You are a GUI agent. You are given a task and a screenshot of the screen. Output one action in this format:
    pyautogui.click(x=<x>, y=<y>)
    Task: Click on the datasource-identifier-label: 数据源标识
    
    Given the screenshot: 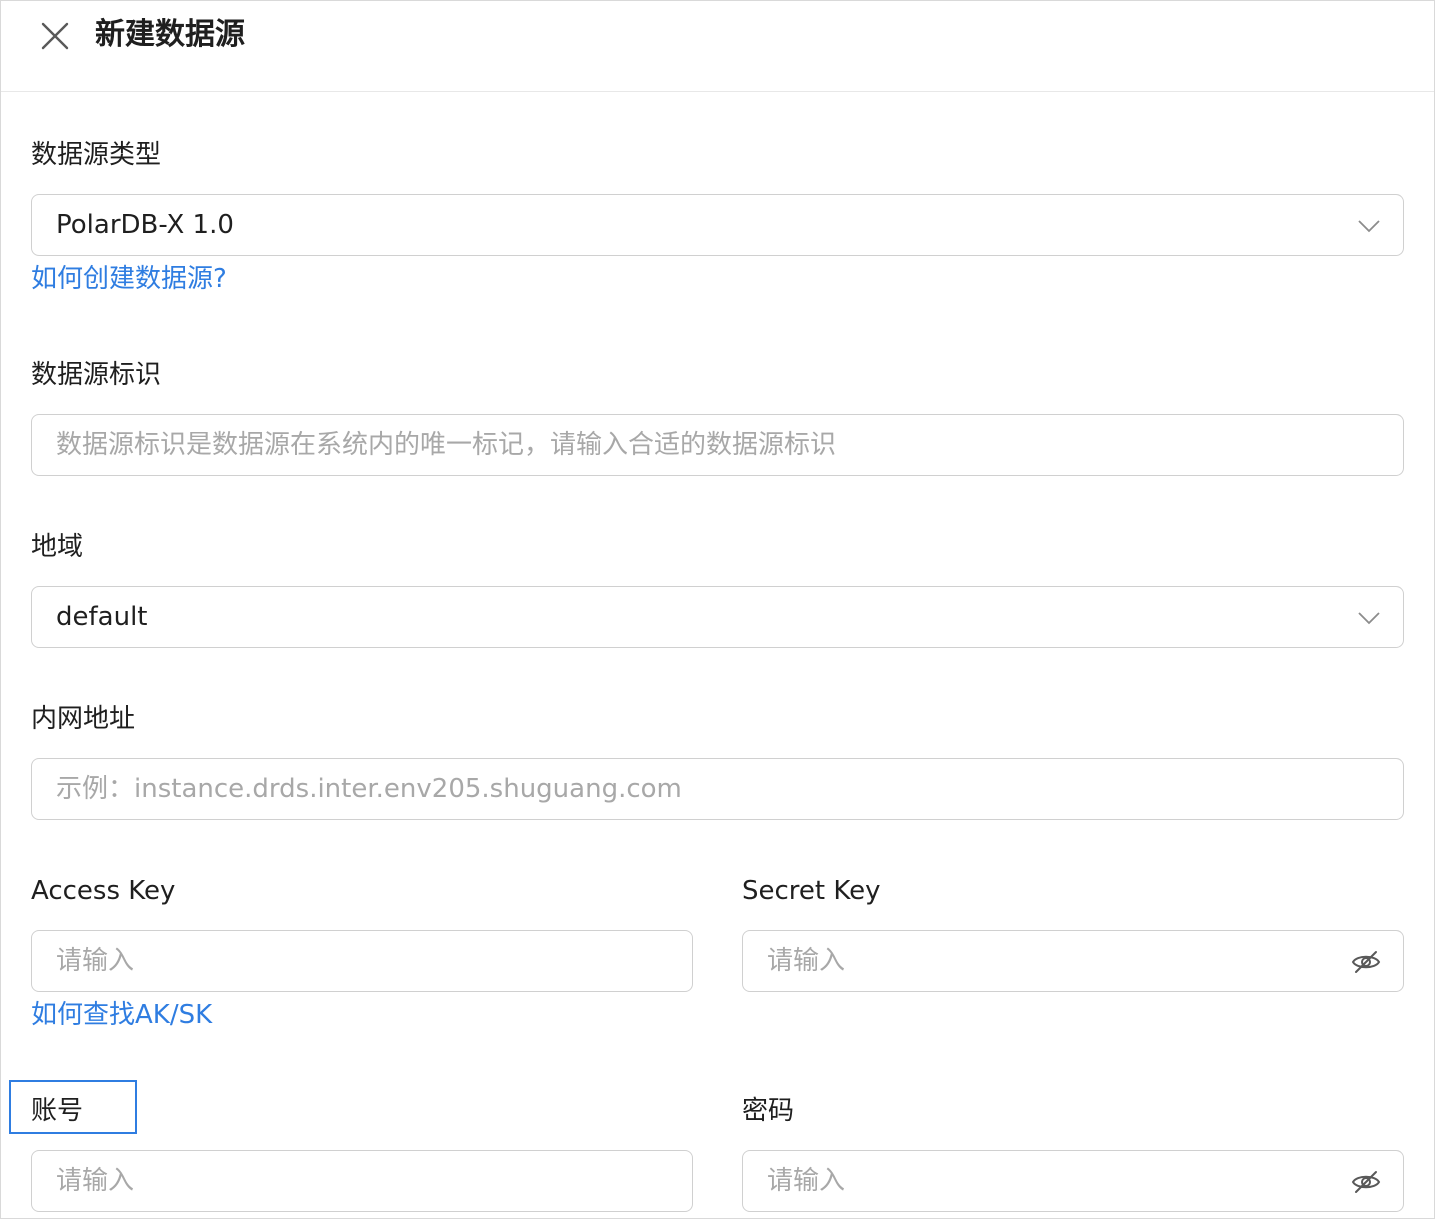 What is the action you would take?
    pyautogui.click(x=96, y=375)
    